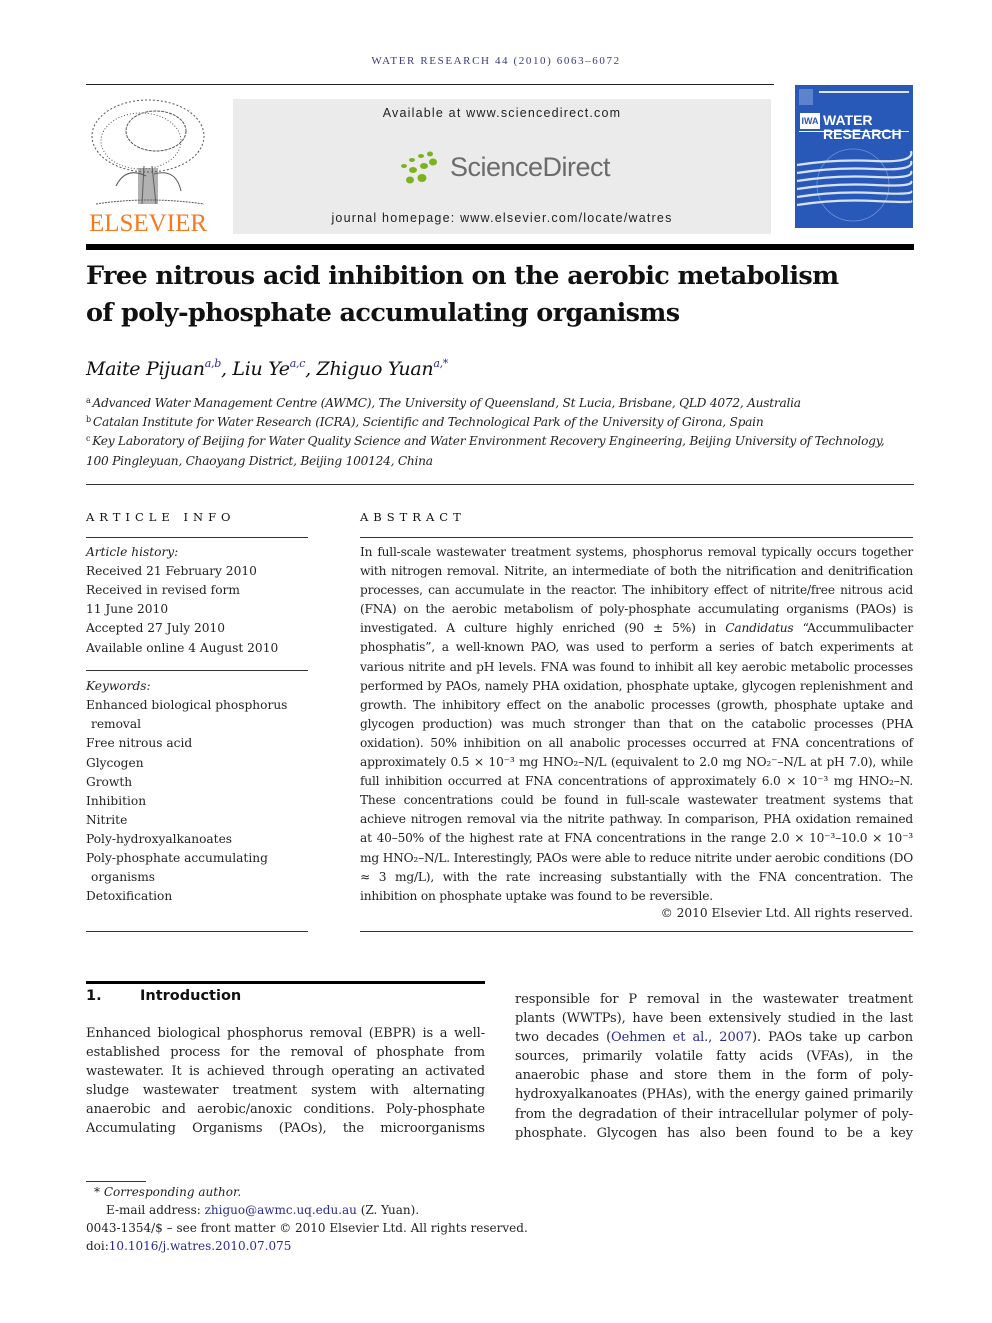 This screenshot has height=1323, width=992. Describe the element at coordinates (118, 686) in the screenshot. I see `keywords-label: Keywords:` at that location.